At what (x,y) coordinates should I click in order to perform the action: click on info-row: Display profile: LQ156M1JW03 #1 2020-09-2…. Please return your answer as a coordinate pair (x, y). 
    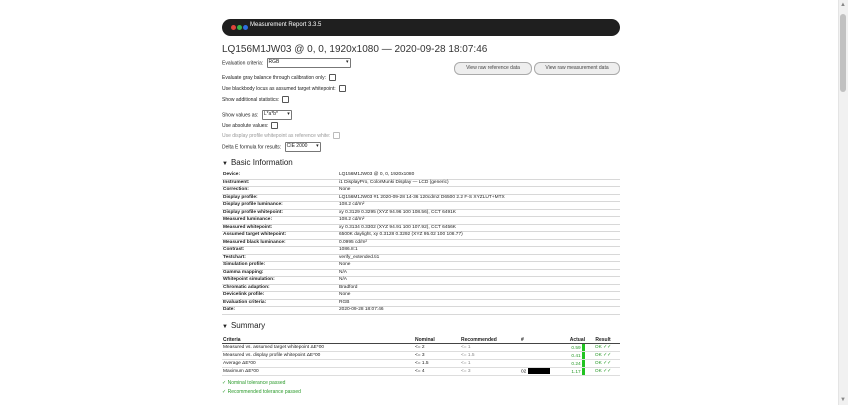
    Looking at the image, I should click on (421, 198).